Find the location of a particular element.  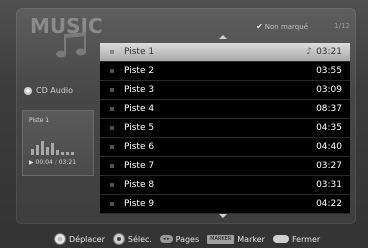

checkmark-icon: ✔ is located at coordinates (259, 26).